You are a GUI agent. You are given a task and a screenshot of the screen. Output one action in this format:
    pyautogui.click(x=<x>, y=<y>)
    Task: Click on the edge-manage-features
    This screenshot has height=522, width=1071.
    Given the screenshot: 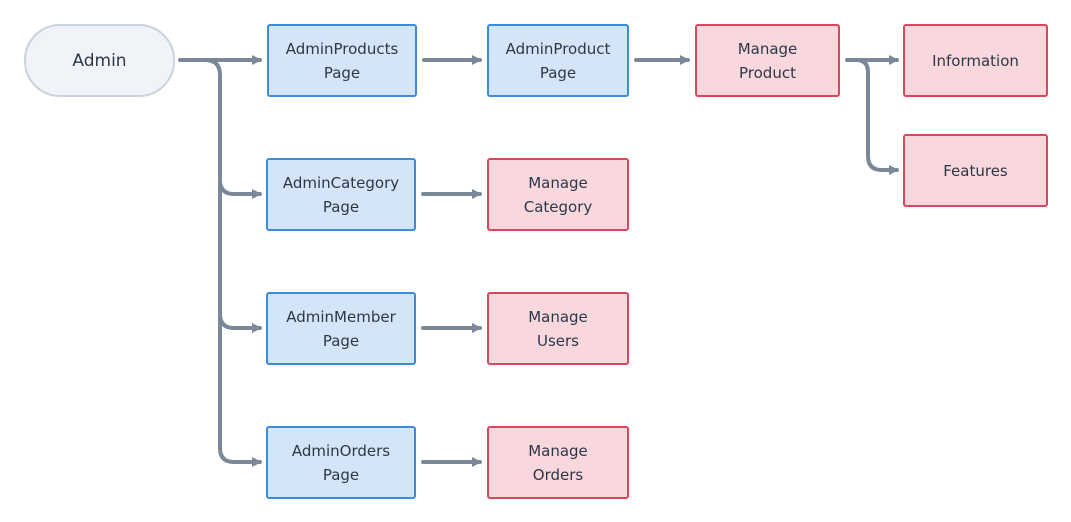 What is the action you would take?
    pyautogui.click(x=876, y=116)
    